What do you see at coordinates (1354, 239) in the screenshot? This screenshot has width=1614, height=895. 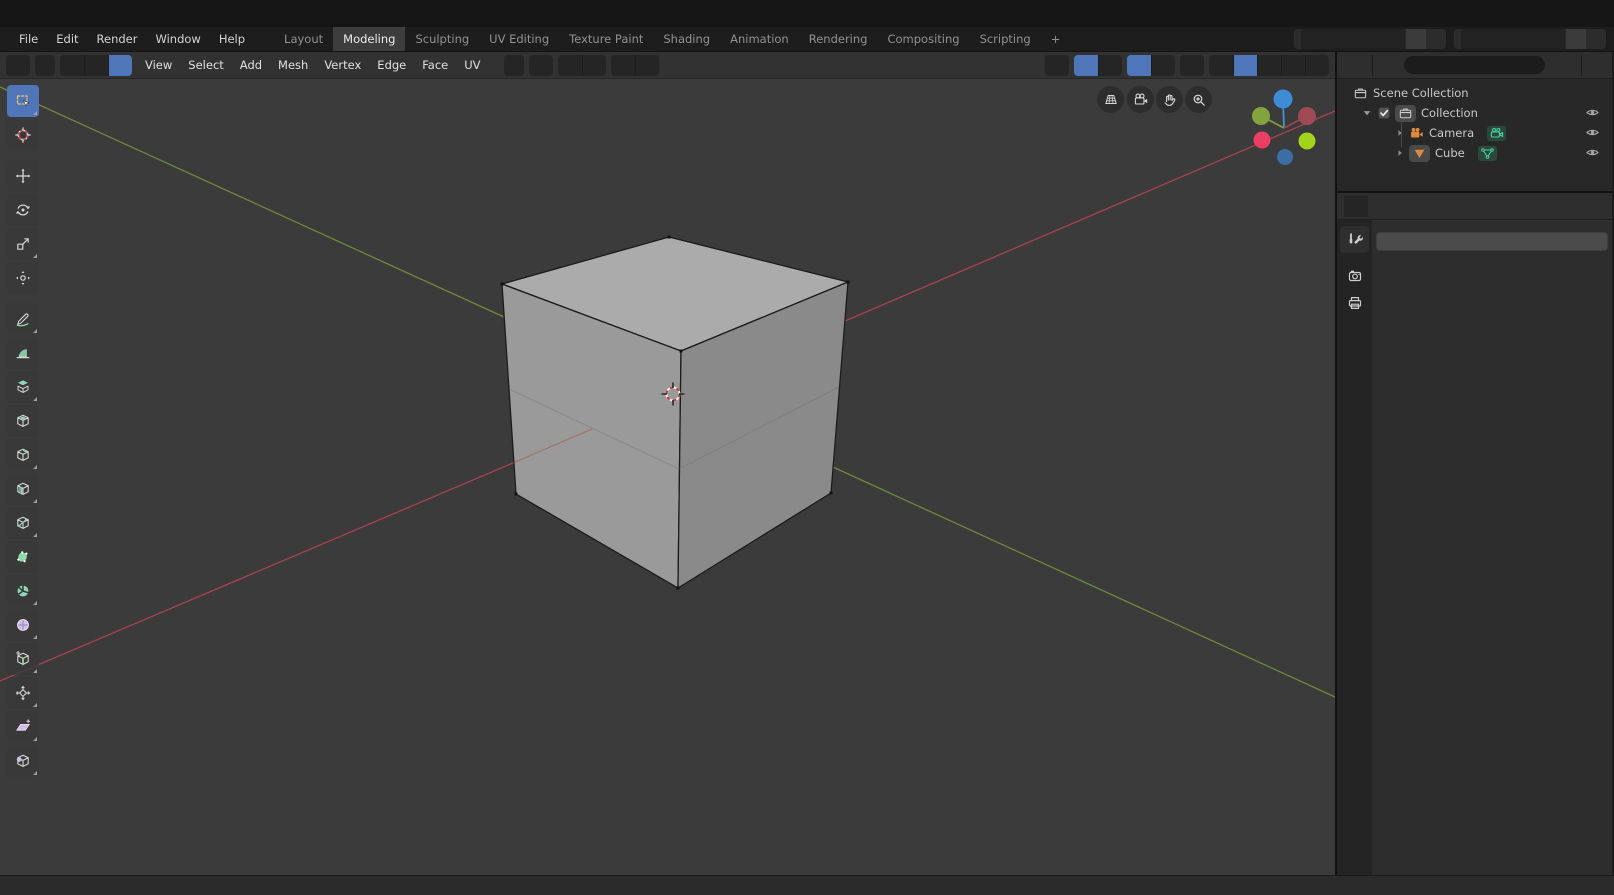 I see `properties-tab-tool` at bounding box center [1354, 239].